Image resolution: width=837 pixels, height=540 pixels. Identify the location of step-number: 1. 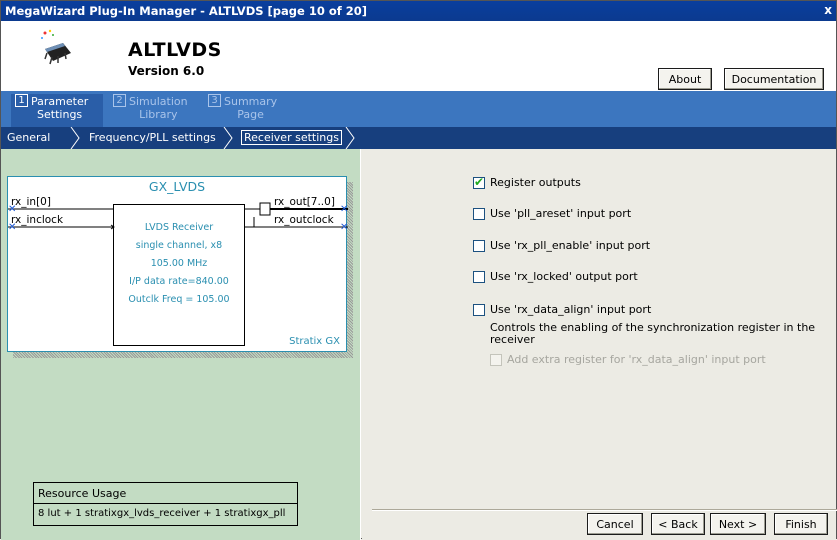
(21, 100).